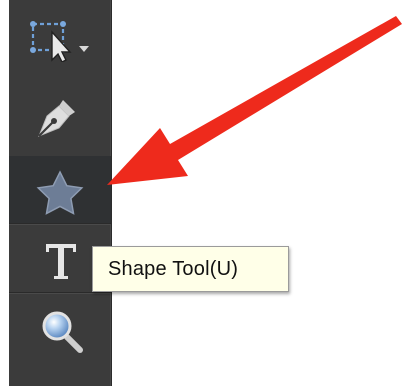  I want to click on pen-tool-button, so click(60, 116).